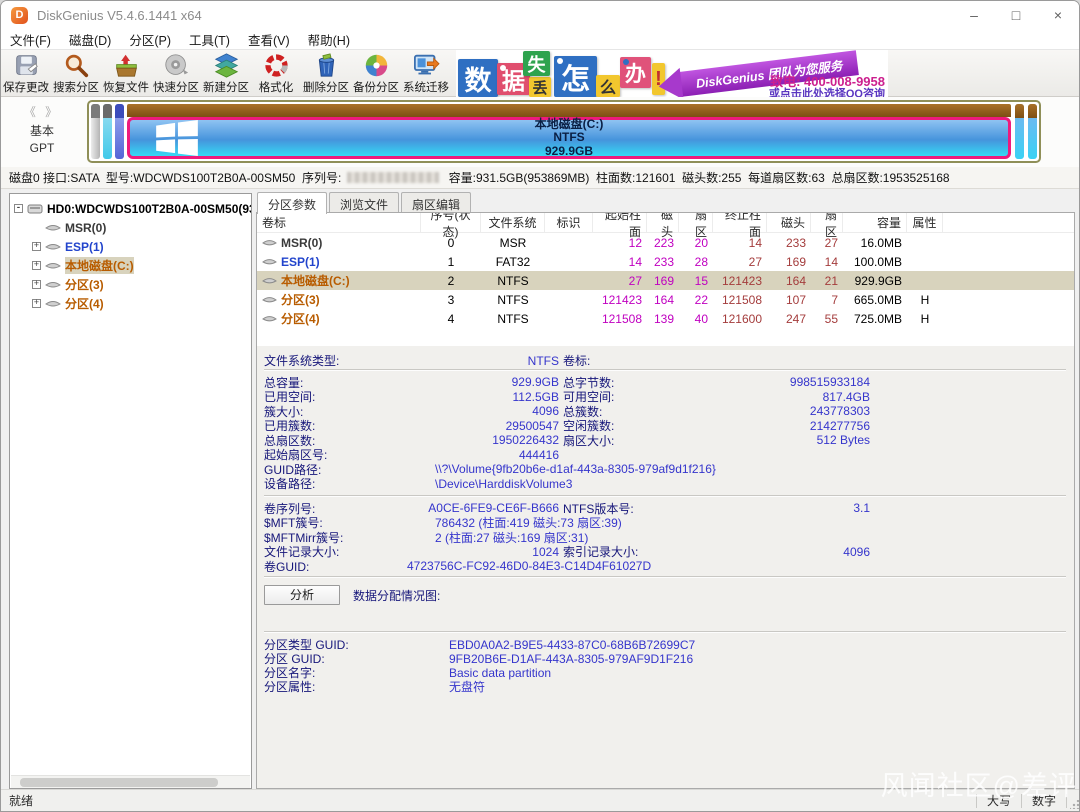 Image resolution: width=1080 pixels, height=812 pixels. Describe the element at coordinates (30, 39) in the screenshot. I see `menu-file: 文件(F)` at that location.